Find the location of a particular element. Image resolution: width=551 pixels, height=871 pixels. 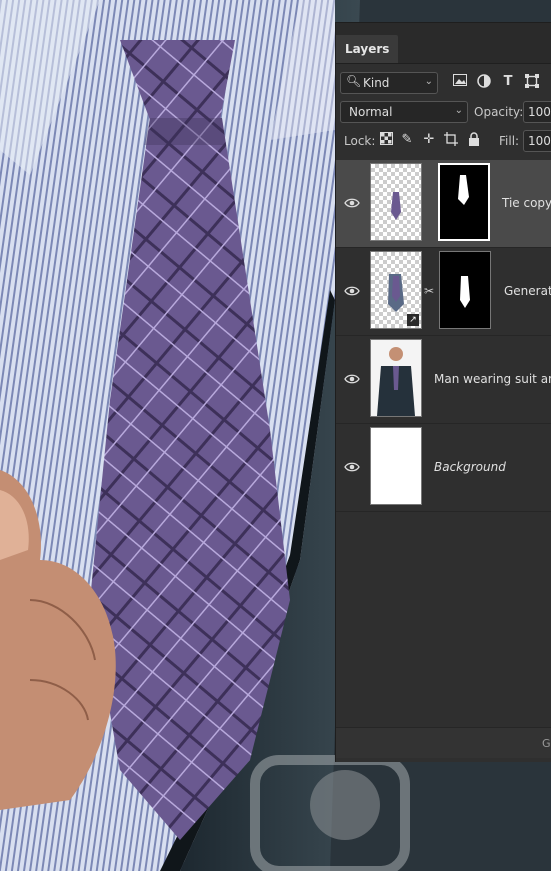

layer-row-man-wearing-suit: Man wearing suit and is located at coordinates (443, 380).